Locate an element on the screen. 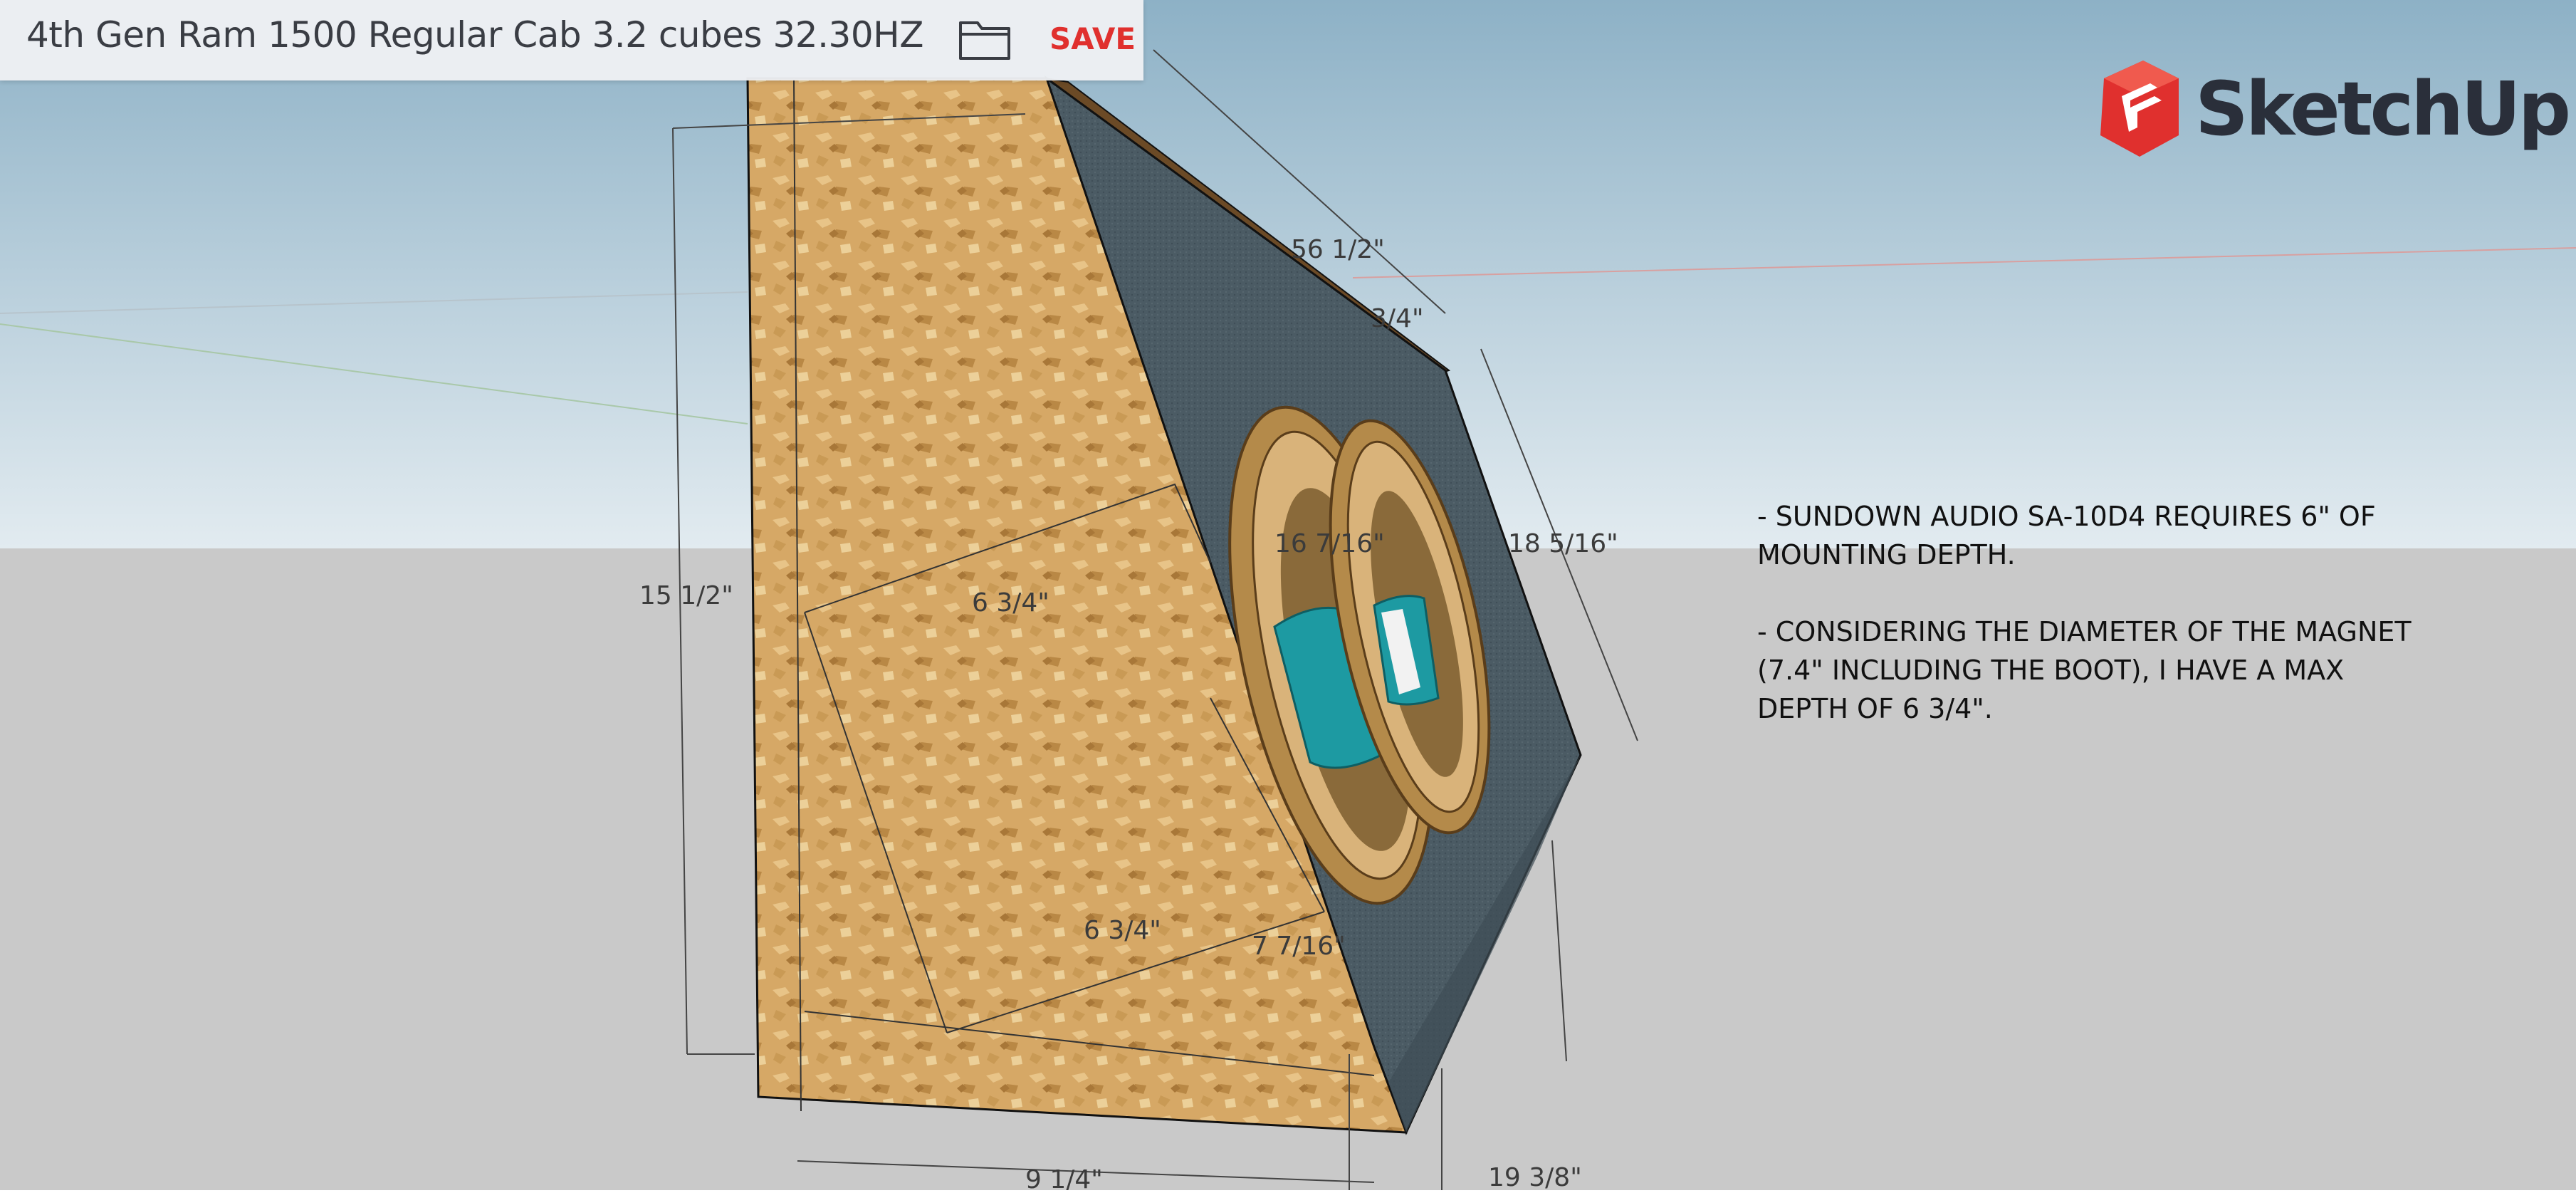  dim-inner-depth-lower: 6 3/4" is located at coordinates (1122, 930).